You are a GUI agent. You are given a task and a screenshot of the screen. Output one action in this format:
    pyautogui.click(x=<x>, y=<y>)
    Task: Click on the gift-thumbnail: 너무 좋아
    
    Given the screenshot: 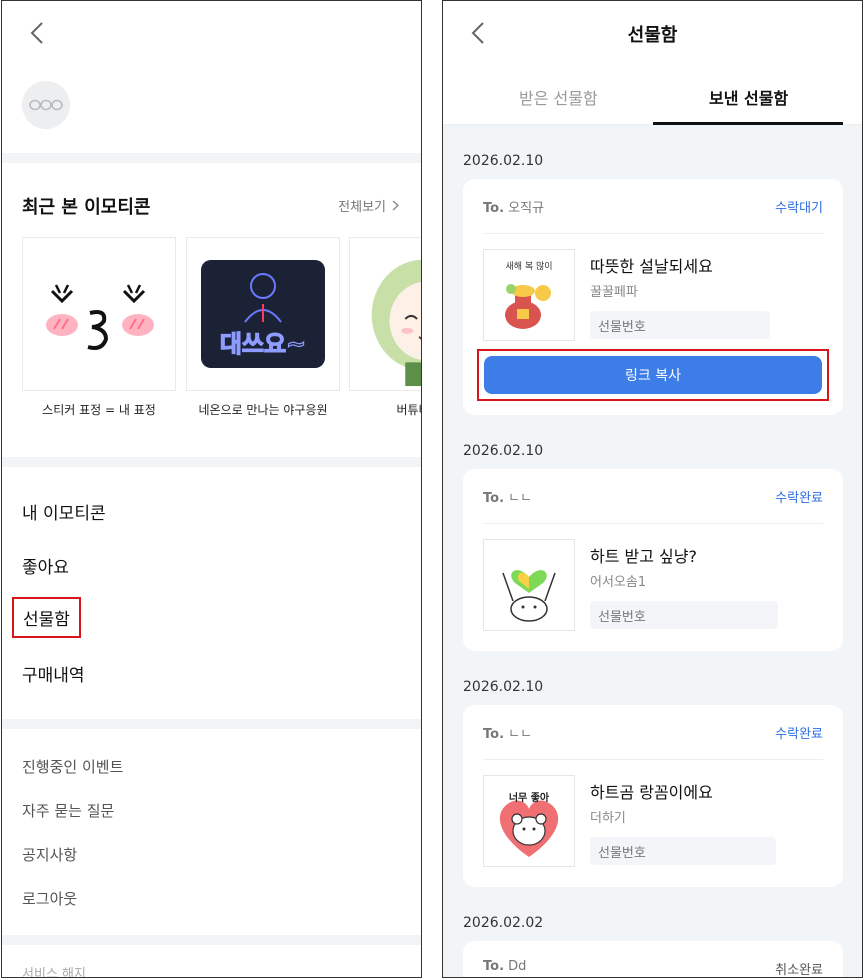 What is the action you would take?
    pyautogui.click(x=529, y=821)
    